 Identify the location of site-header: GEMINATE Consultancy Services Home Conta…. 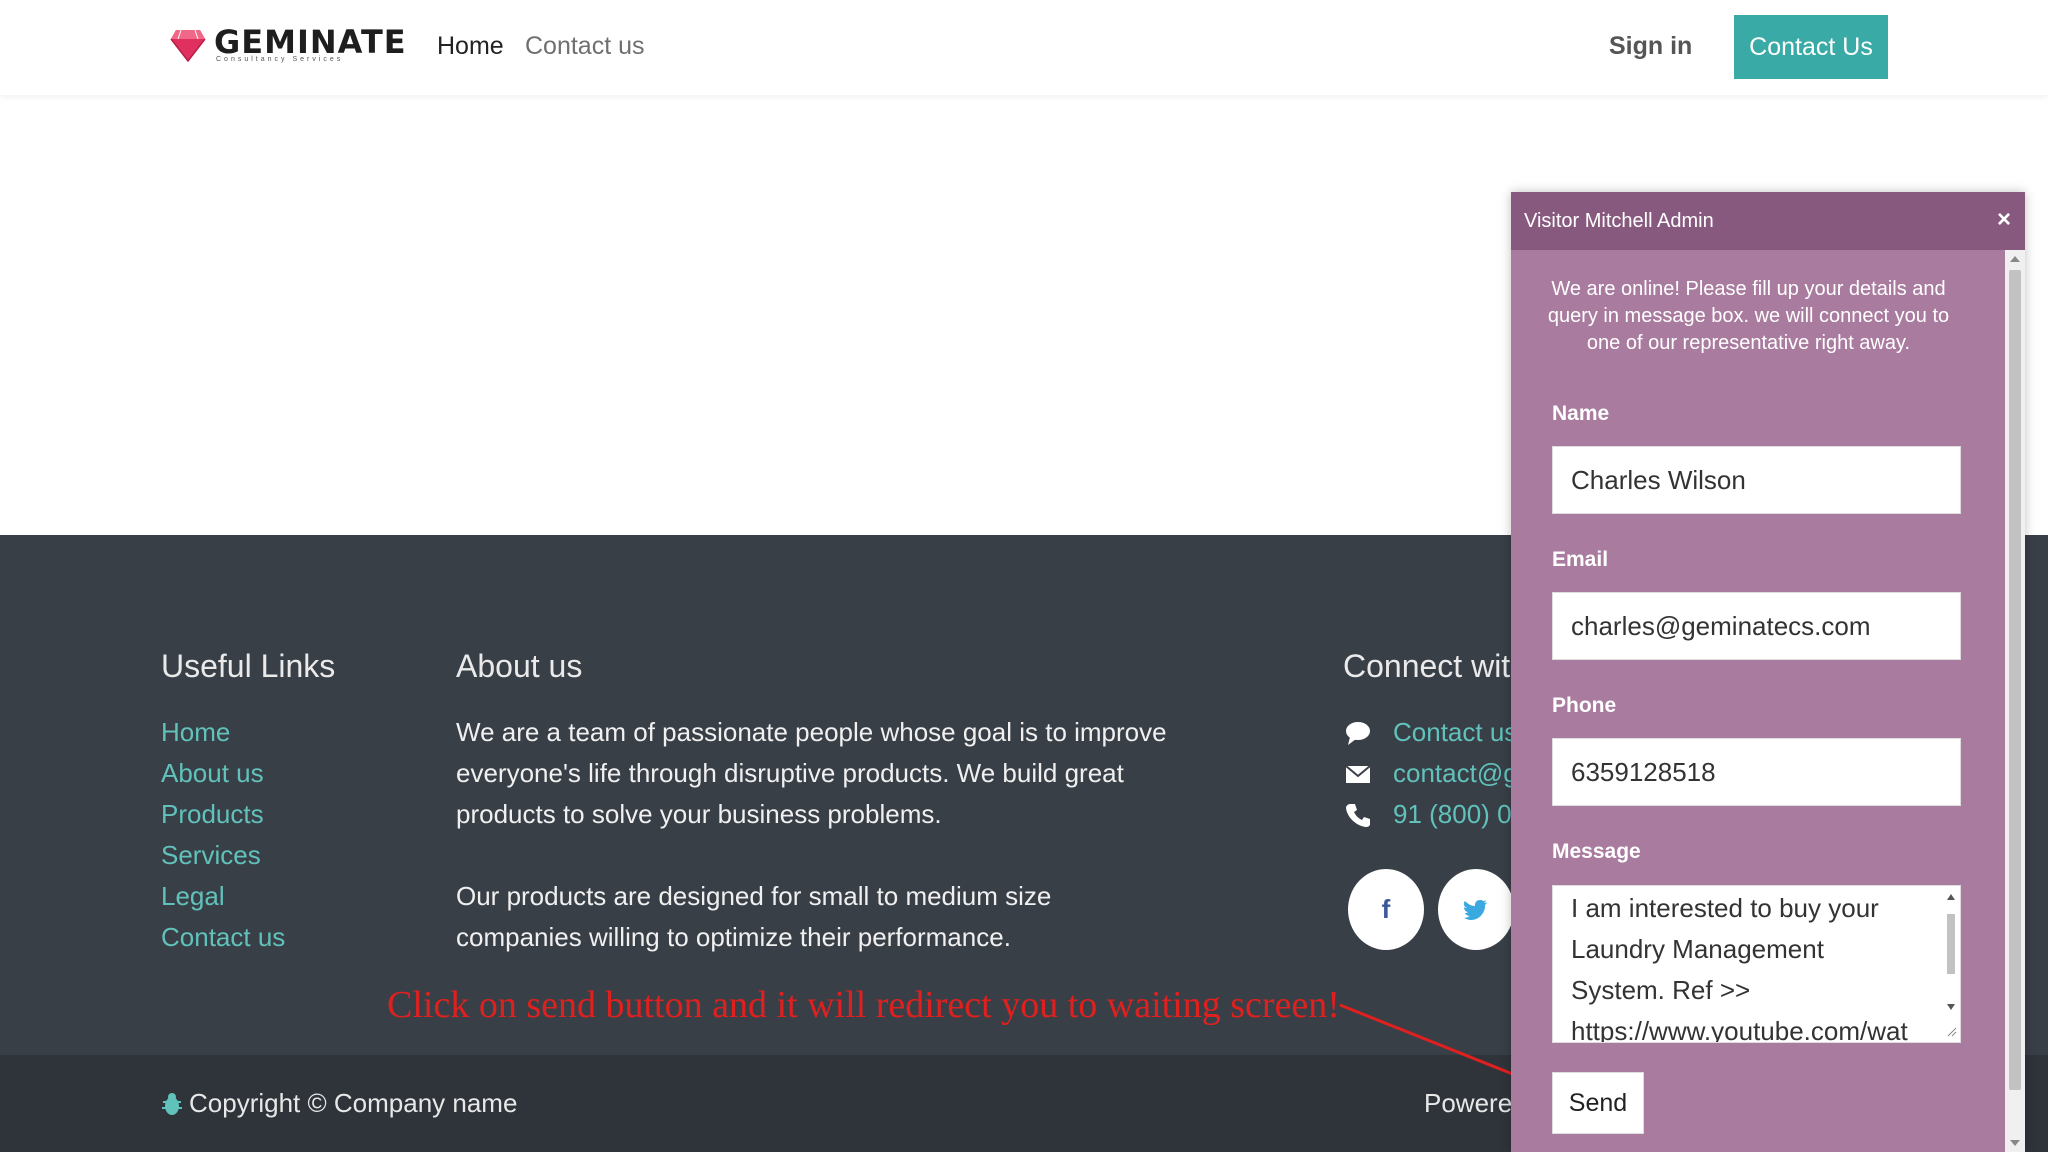
(1024, 47).